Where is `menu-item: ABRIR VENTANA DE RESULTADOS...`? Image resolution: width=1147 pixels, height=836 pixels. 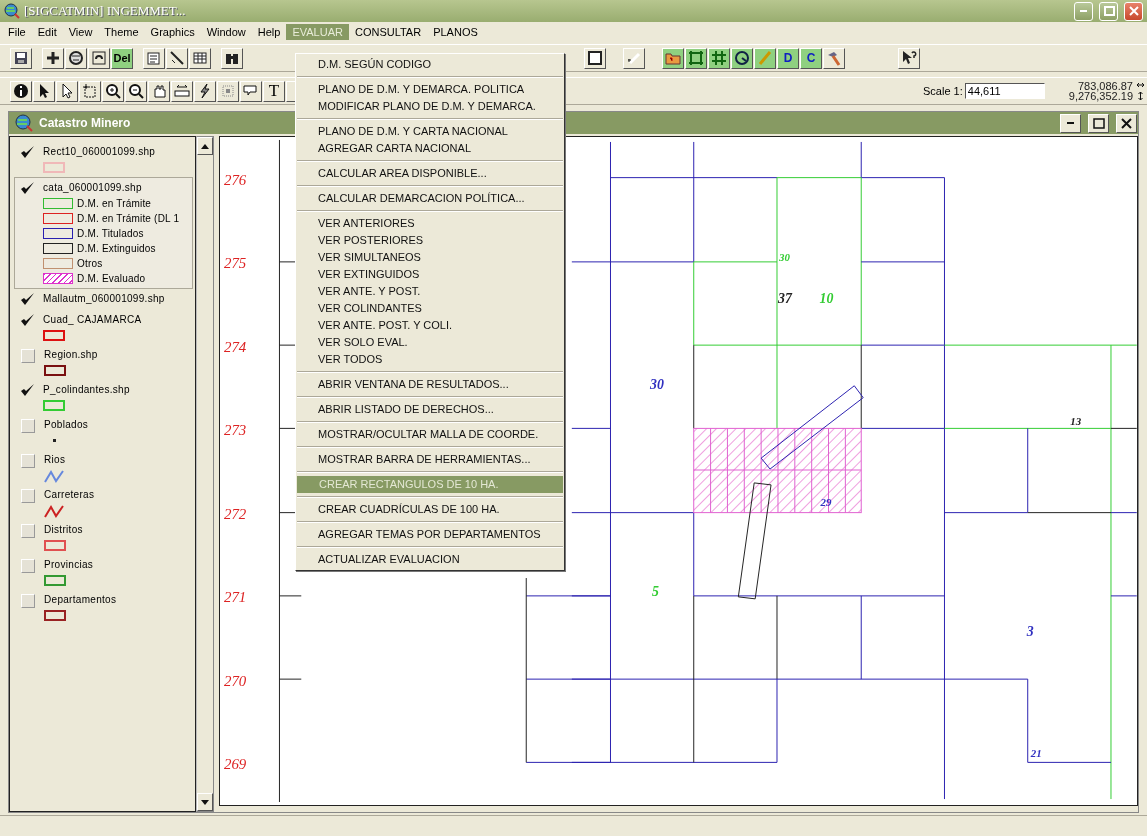
menu-item: ABRIR VENTANA DE RESULTADOS... is located at coordinates (430, 384).